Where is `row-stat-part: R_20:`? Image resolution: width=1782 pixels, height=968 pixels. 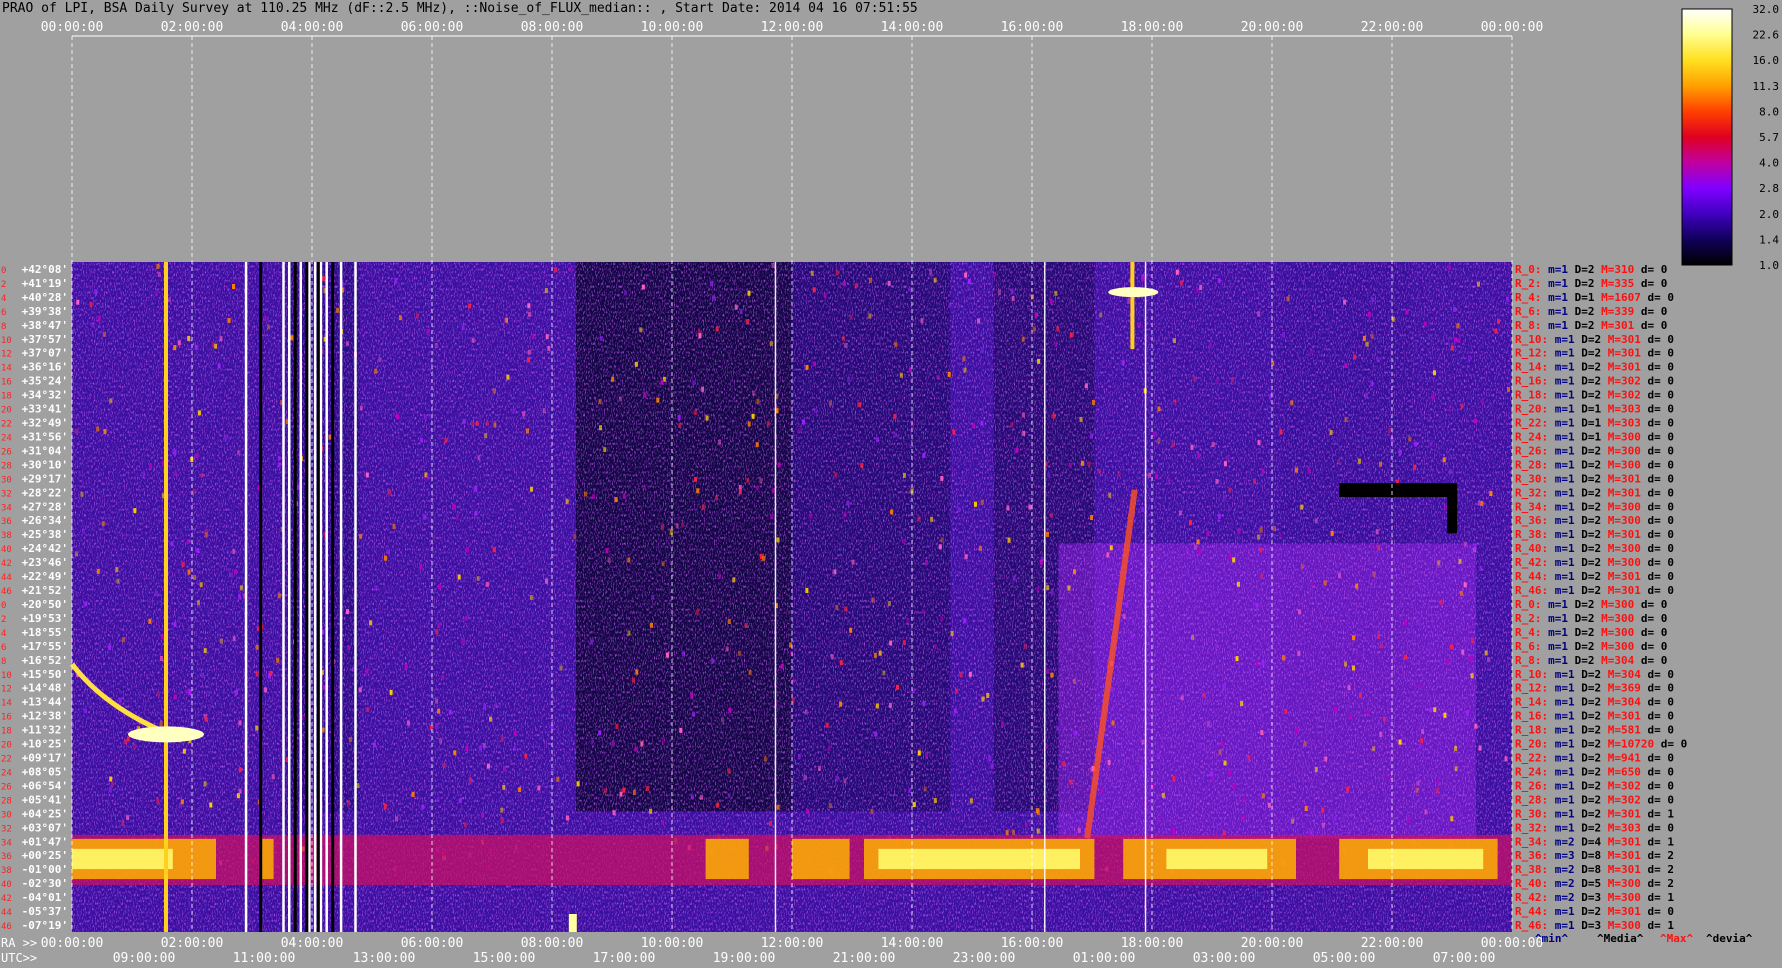
row-stat-part: R_20: is located at coordinates (1531, 744).